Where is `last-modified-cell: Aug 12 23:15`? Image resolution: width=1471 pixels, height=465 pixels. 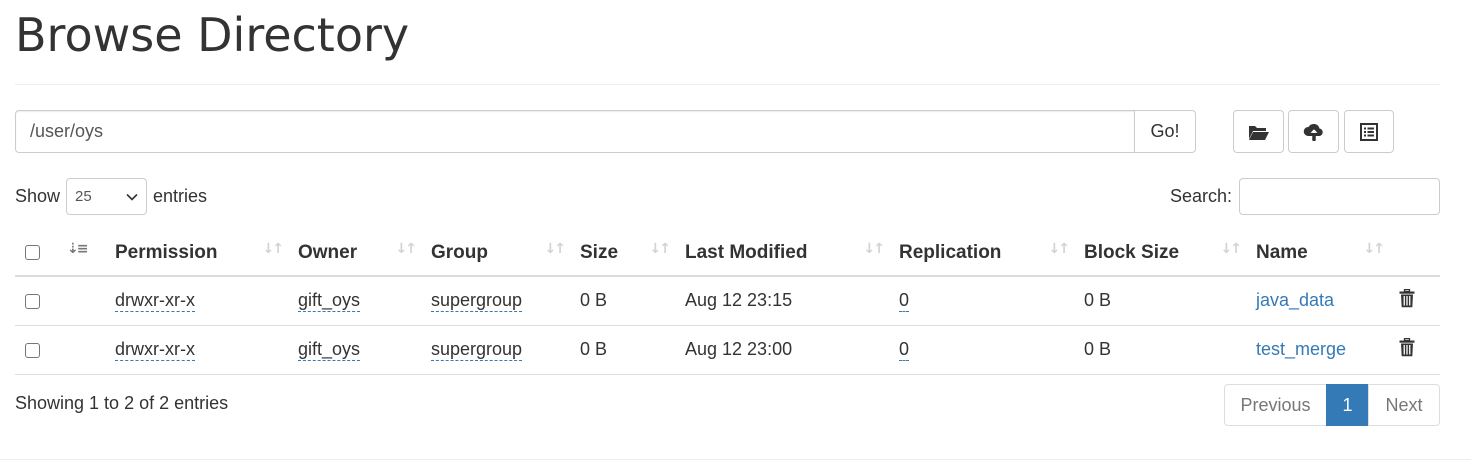 last-modified-cell: Aug 12 23:15 is located at coordinates (782, 301).